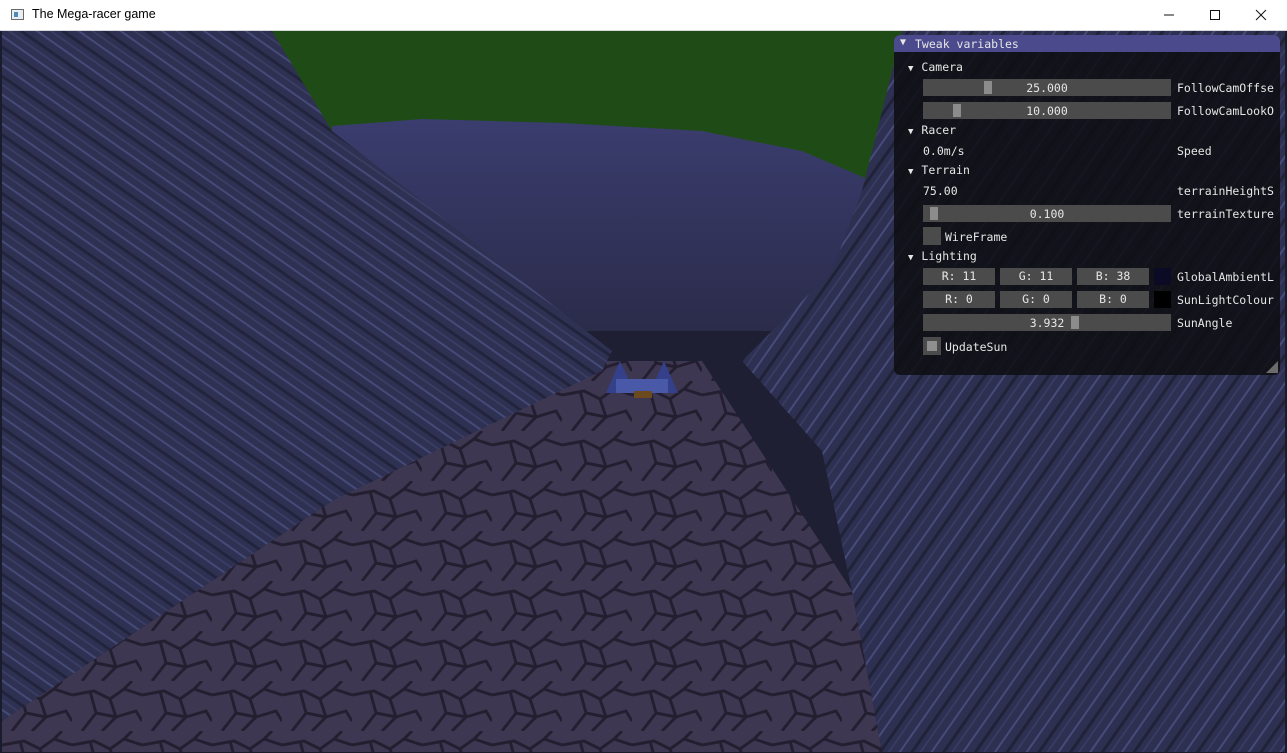  What do you see at coordinates (903, 42) in the screenshot?
I see `collapse-arrow-icon: ▼` at bounding box center [903, 42].